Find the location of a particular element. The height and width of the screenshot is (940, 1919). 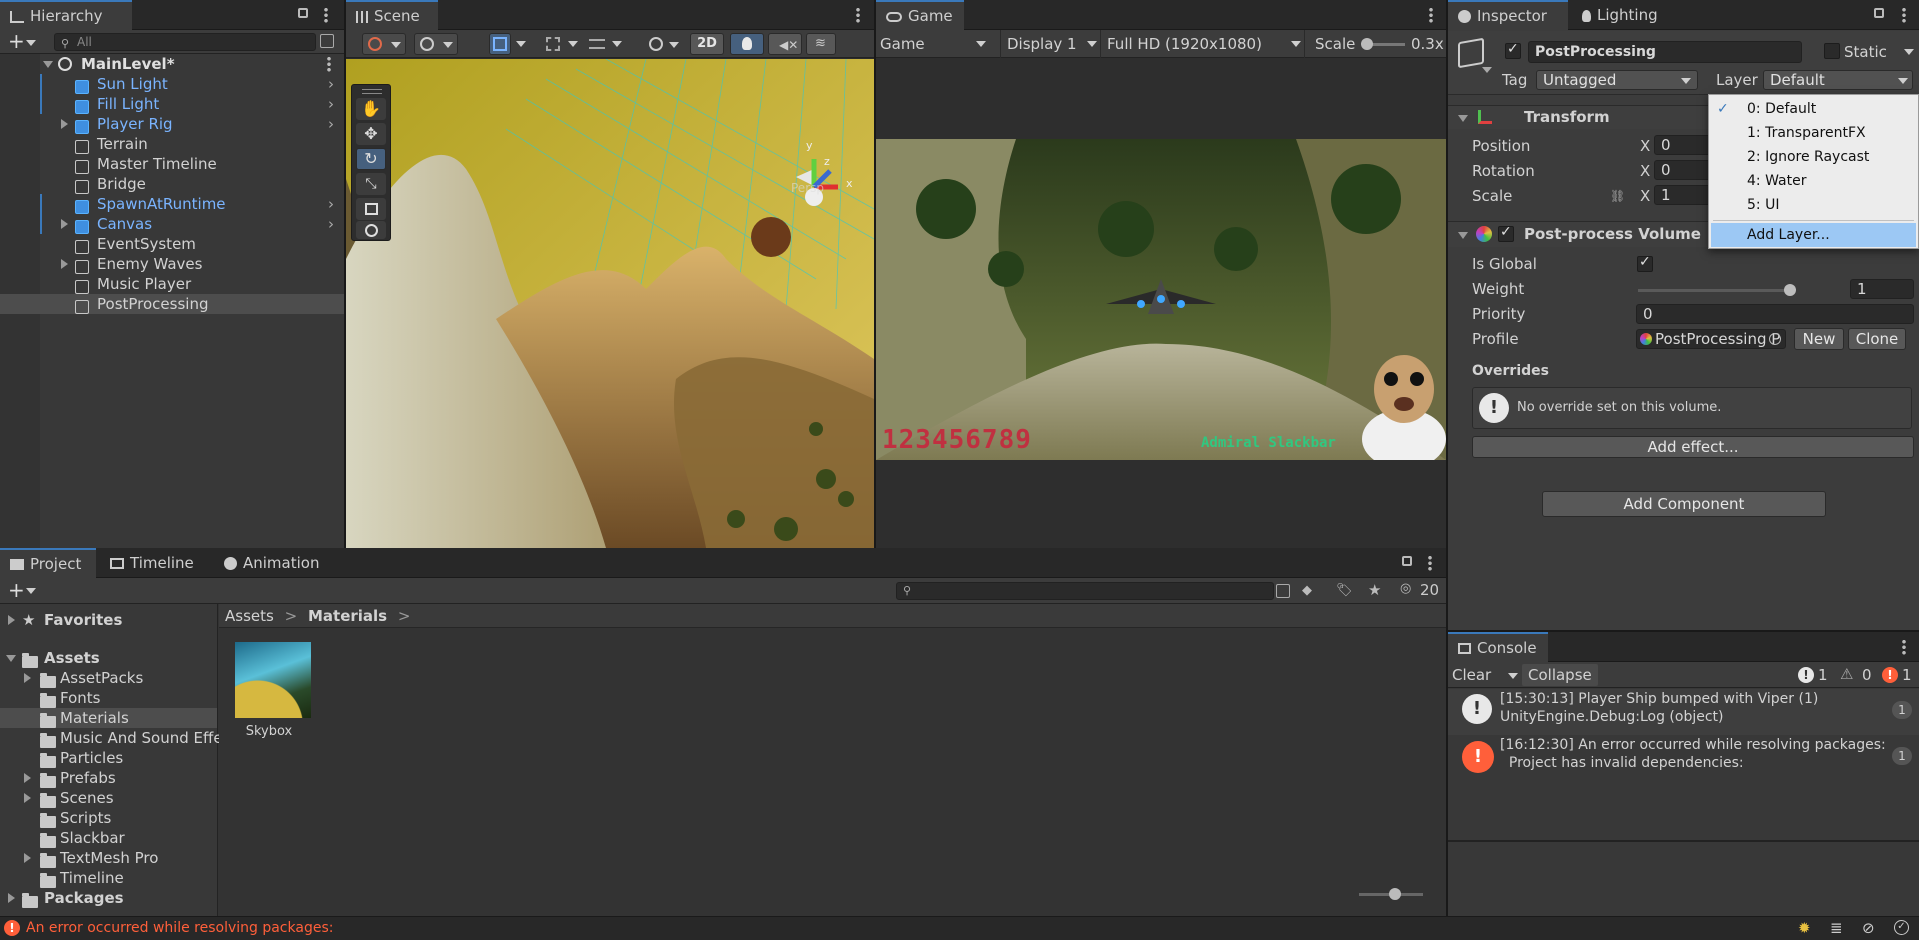

error-filter-toggle: ! is located at coordinates (1890, 675).